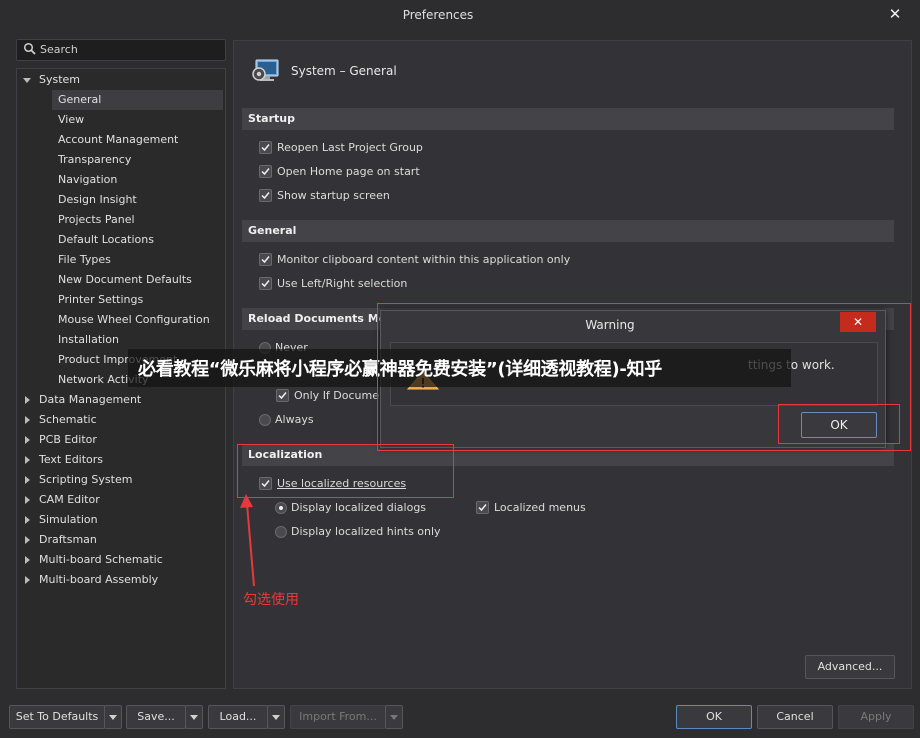 This screenshot has height=738, width=920. I want to click on section-title: Startup, so click(271, 118).